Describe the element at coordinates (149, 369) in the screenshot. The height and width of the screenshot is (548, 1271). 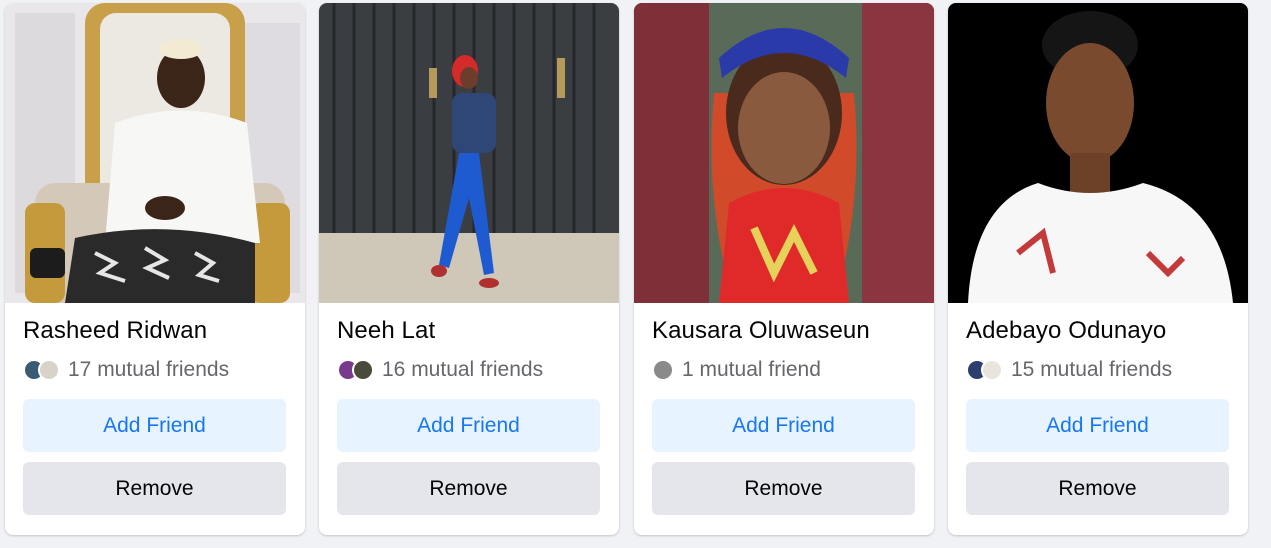
I see `mutual-friends-count: 17 mutual friends` at that location.